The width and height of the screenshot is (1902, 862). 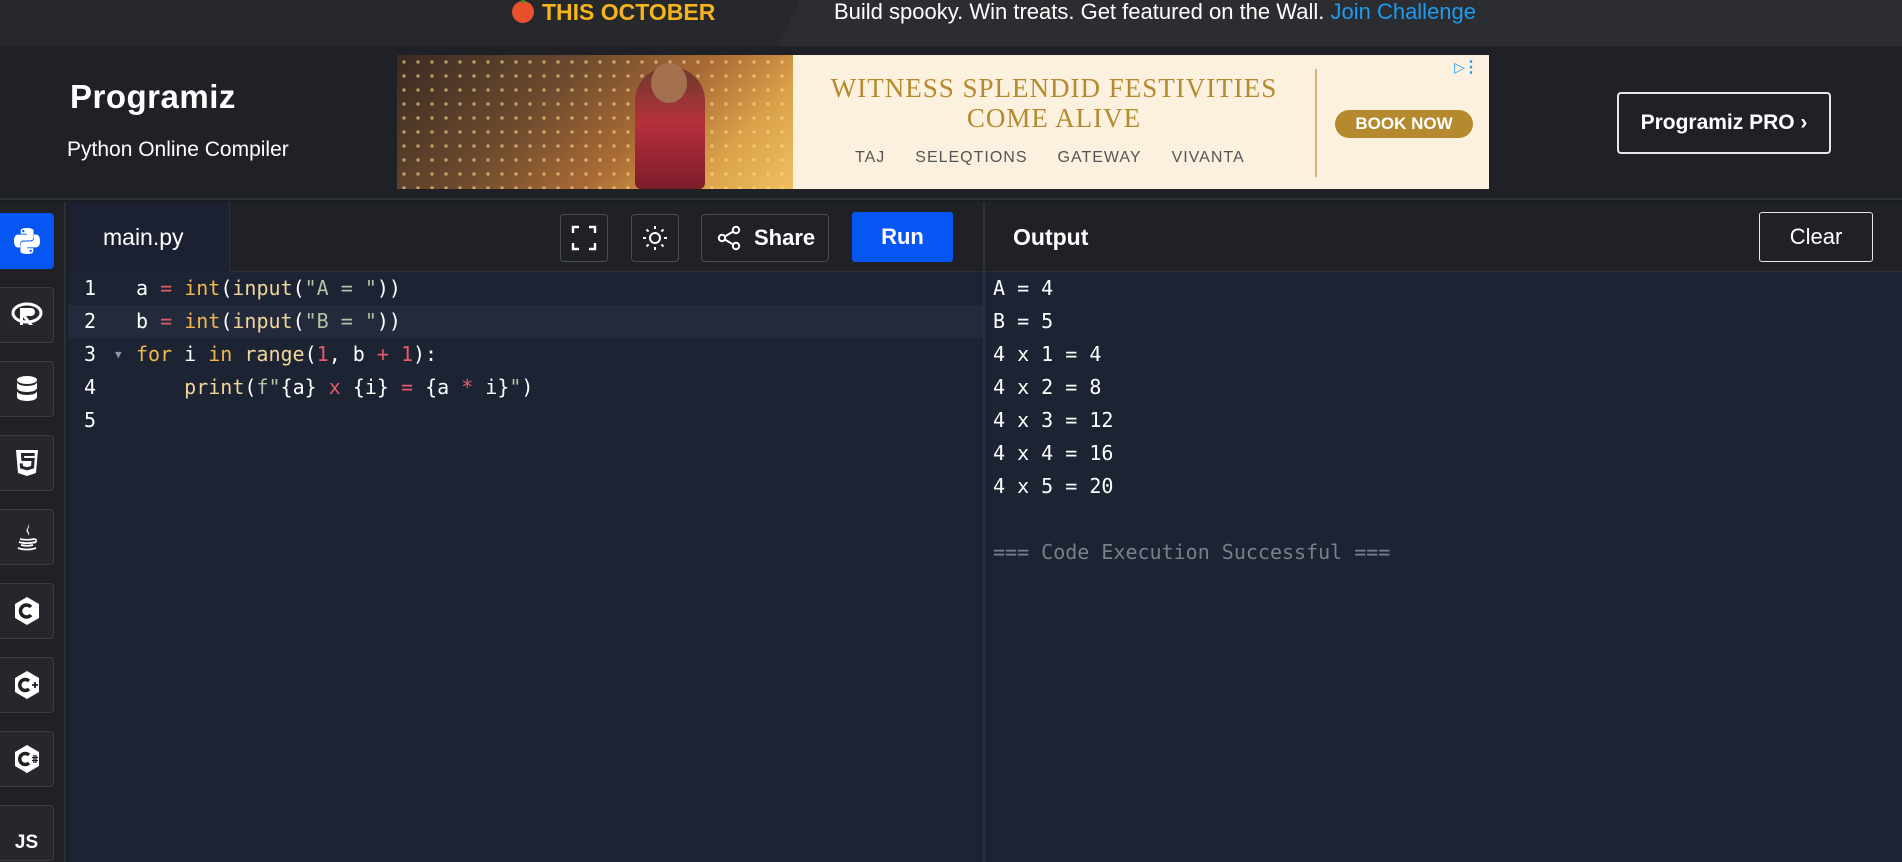 What do you see at coordinates (1053, 420) in the screenshot?
I see `output-line: 4 x 3 = 12` at bounding box center [1053, 420].